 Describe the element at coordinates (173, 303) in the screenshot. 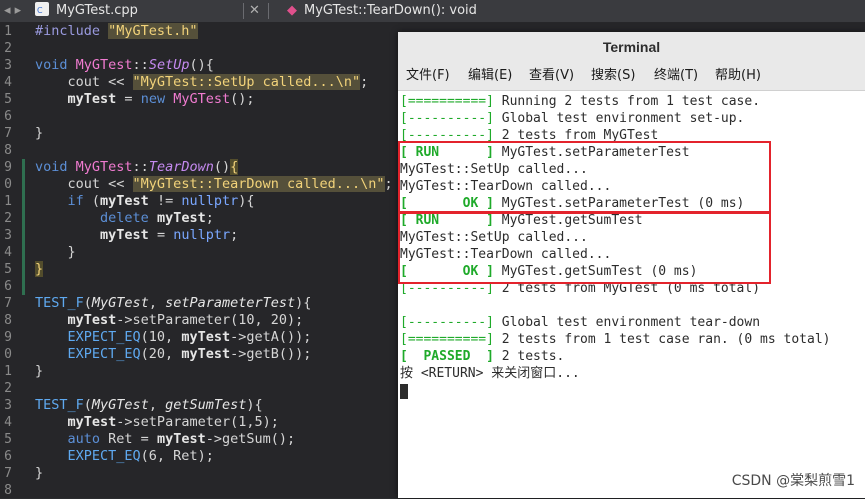

I see `code-line: TEST_F(MyGTest, setParameterTest){` at that location.